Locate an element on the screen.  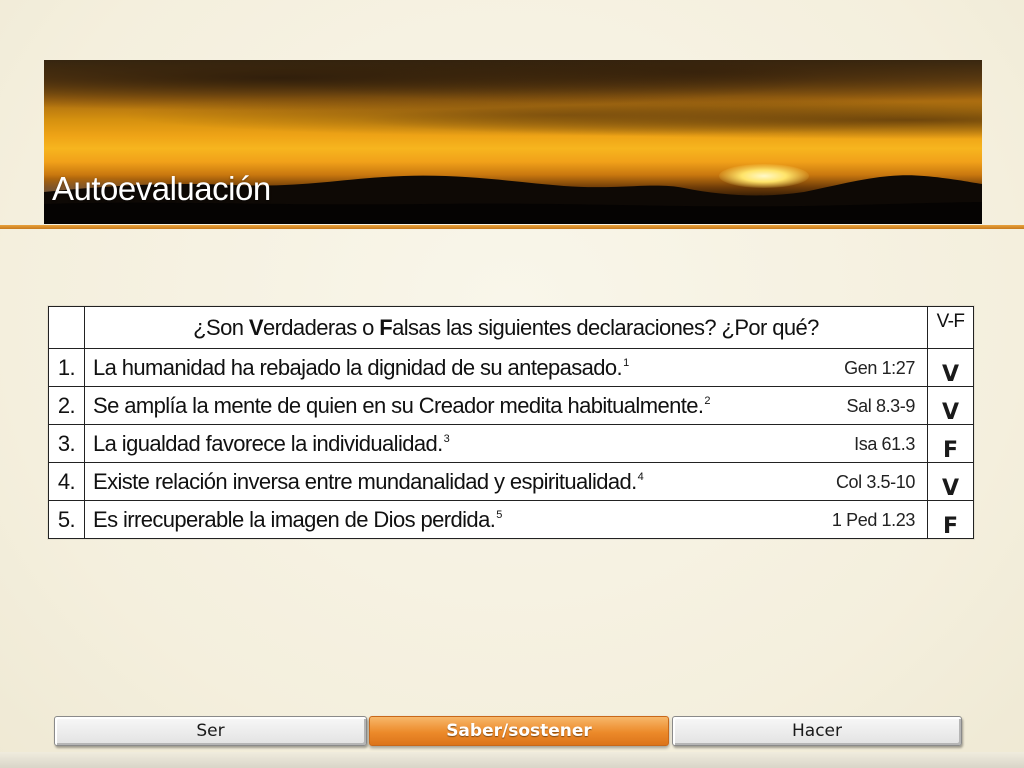
tab-saber-sostener: Saber/sostener is located at coordinates (519, 731).